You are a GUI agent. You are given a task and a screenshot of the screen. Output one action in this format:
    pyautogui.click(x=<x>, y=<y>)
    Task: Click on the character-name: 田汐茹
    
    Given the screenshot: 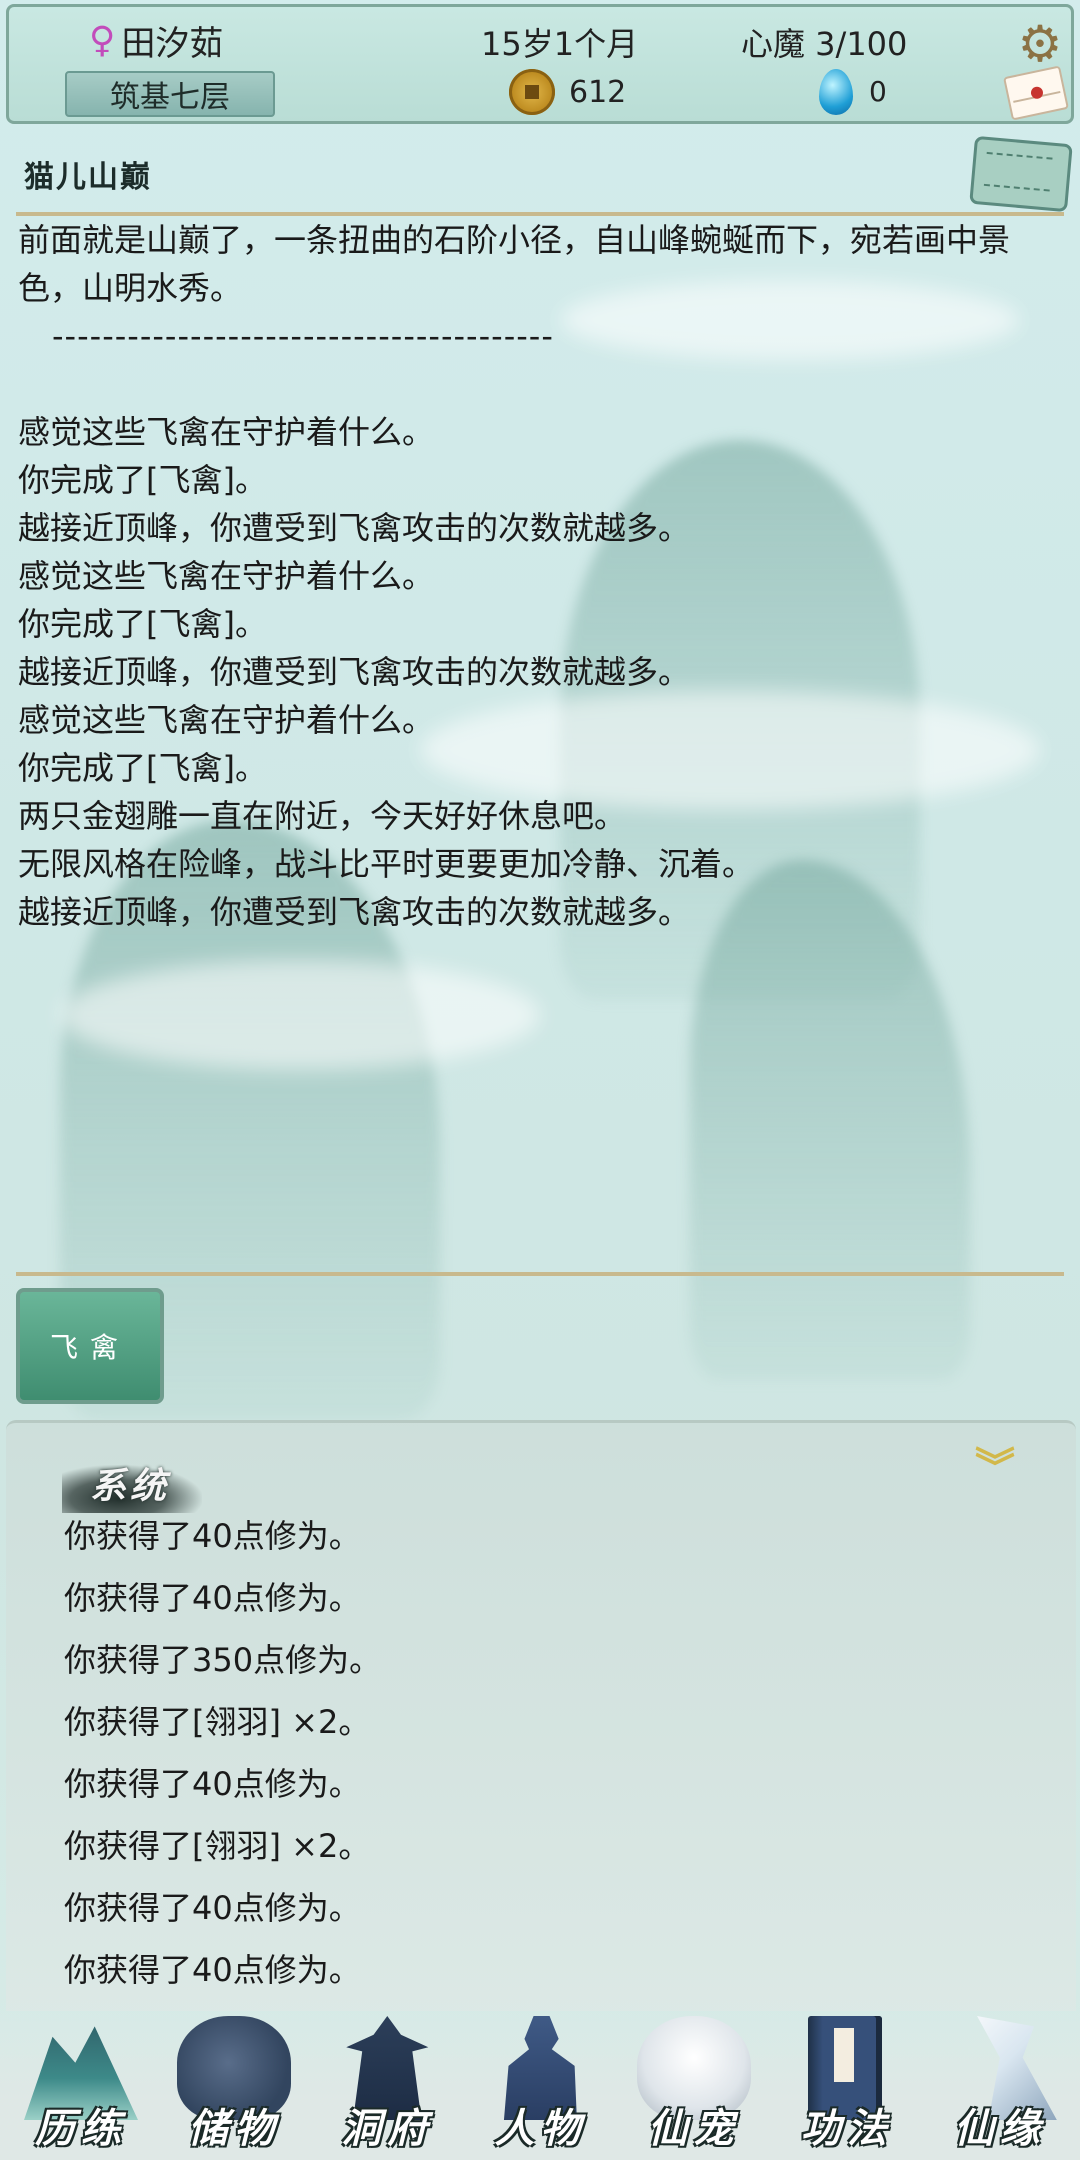 What is the action you would take?
    pyautogui.click(x=172, y=40)
    